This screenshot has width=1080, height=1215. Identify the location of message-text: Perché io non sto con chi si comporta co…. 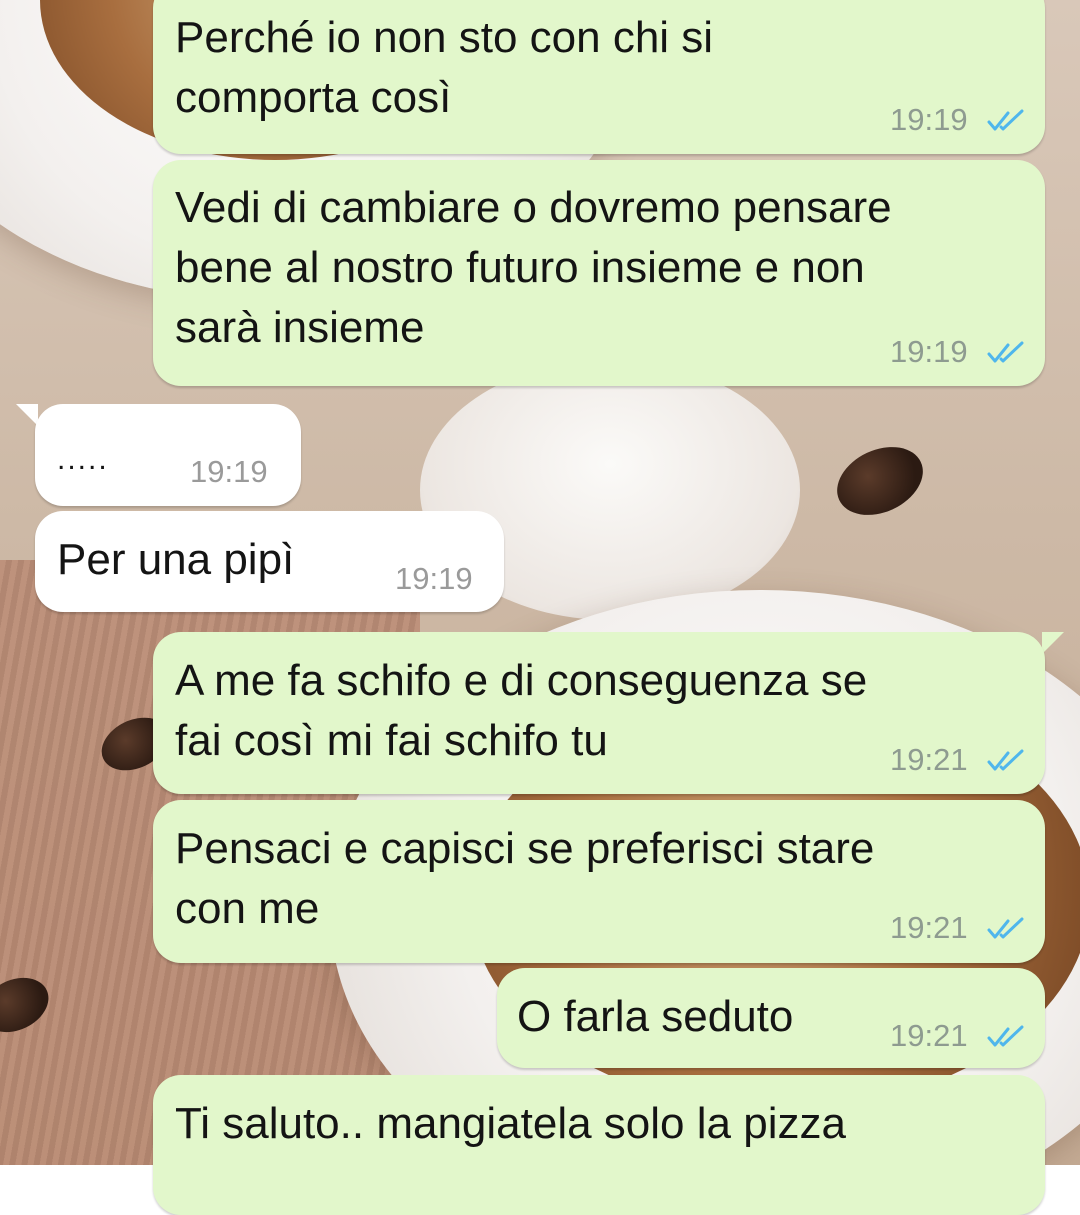
(444, 67).